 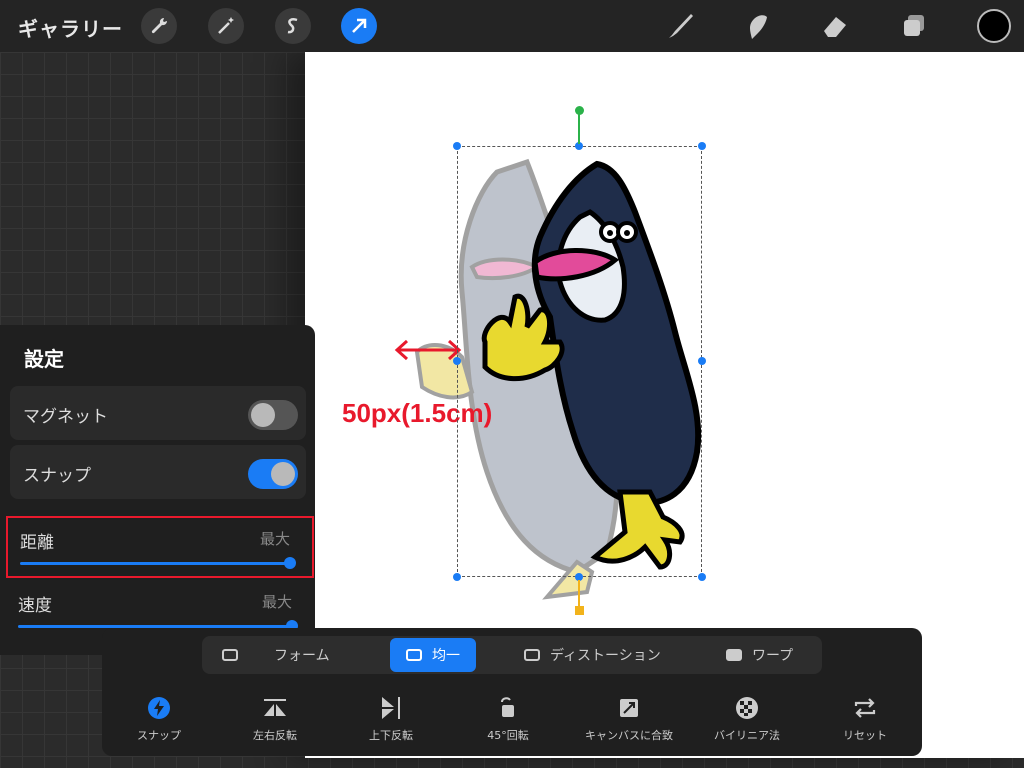 I want to click on snap-lightning-icon, so click(x=159, y=708).